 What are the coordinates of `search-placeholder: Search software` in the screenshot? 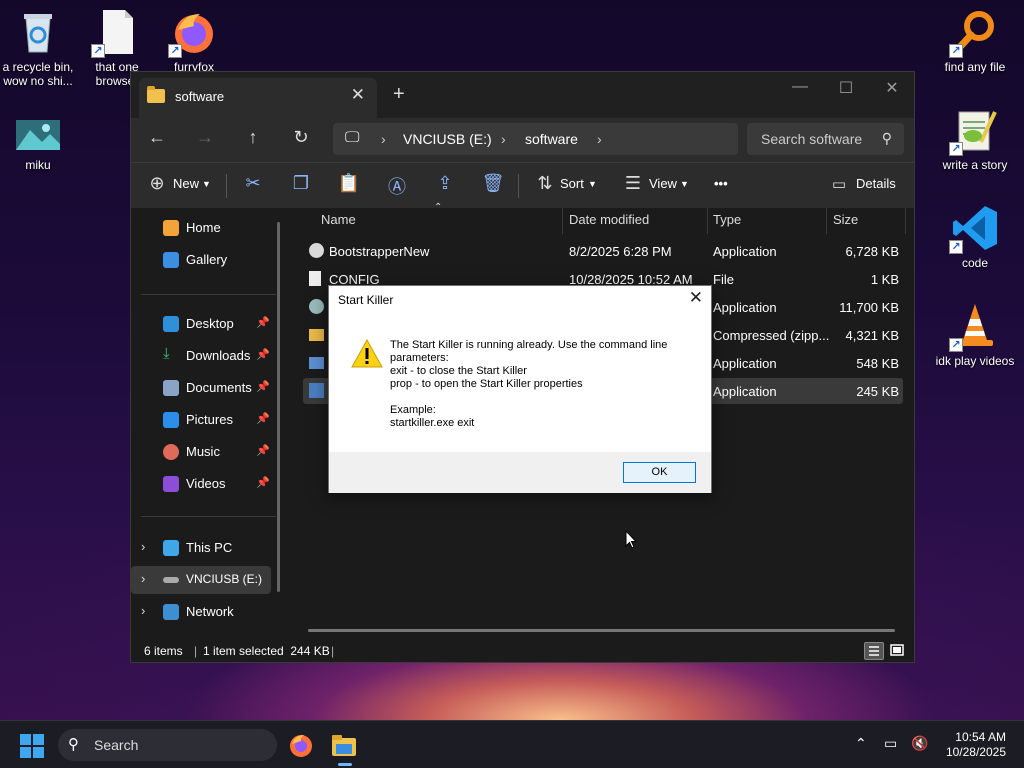 It's located at (812, 139).